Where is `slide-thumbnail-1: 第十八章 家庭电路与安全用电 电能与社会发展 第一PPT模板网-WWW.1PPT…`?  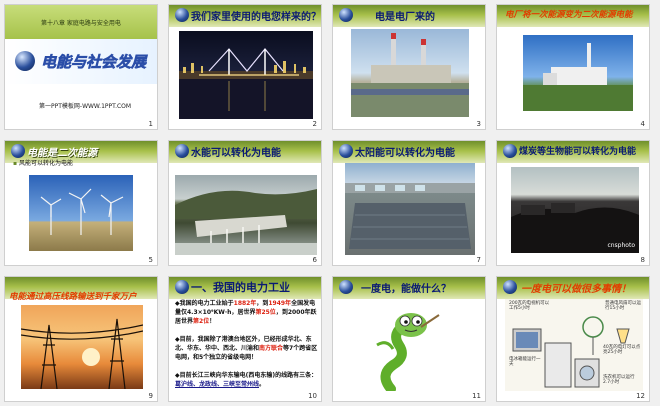 slide-thumbnail-1: 第十八章 家庭电路与安全用电 电能与社会发展 第一PPT模板网-WWW.1PPT… is located at coordinates (81, 67).